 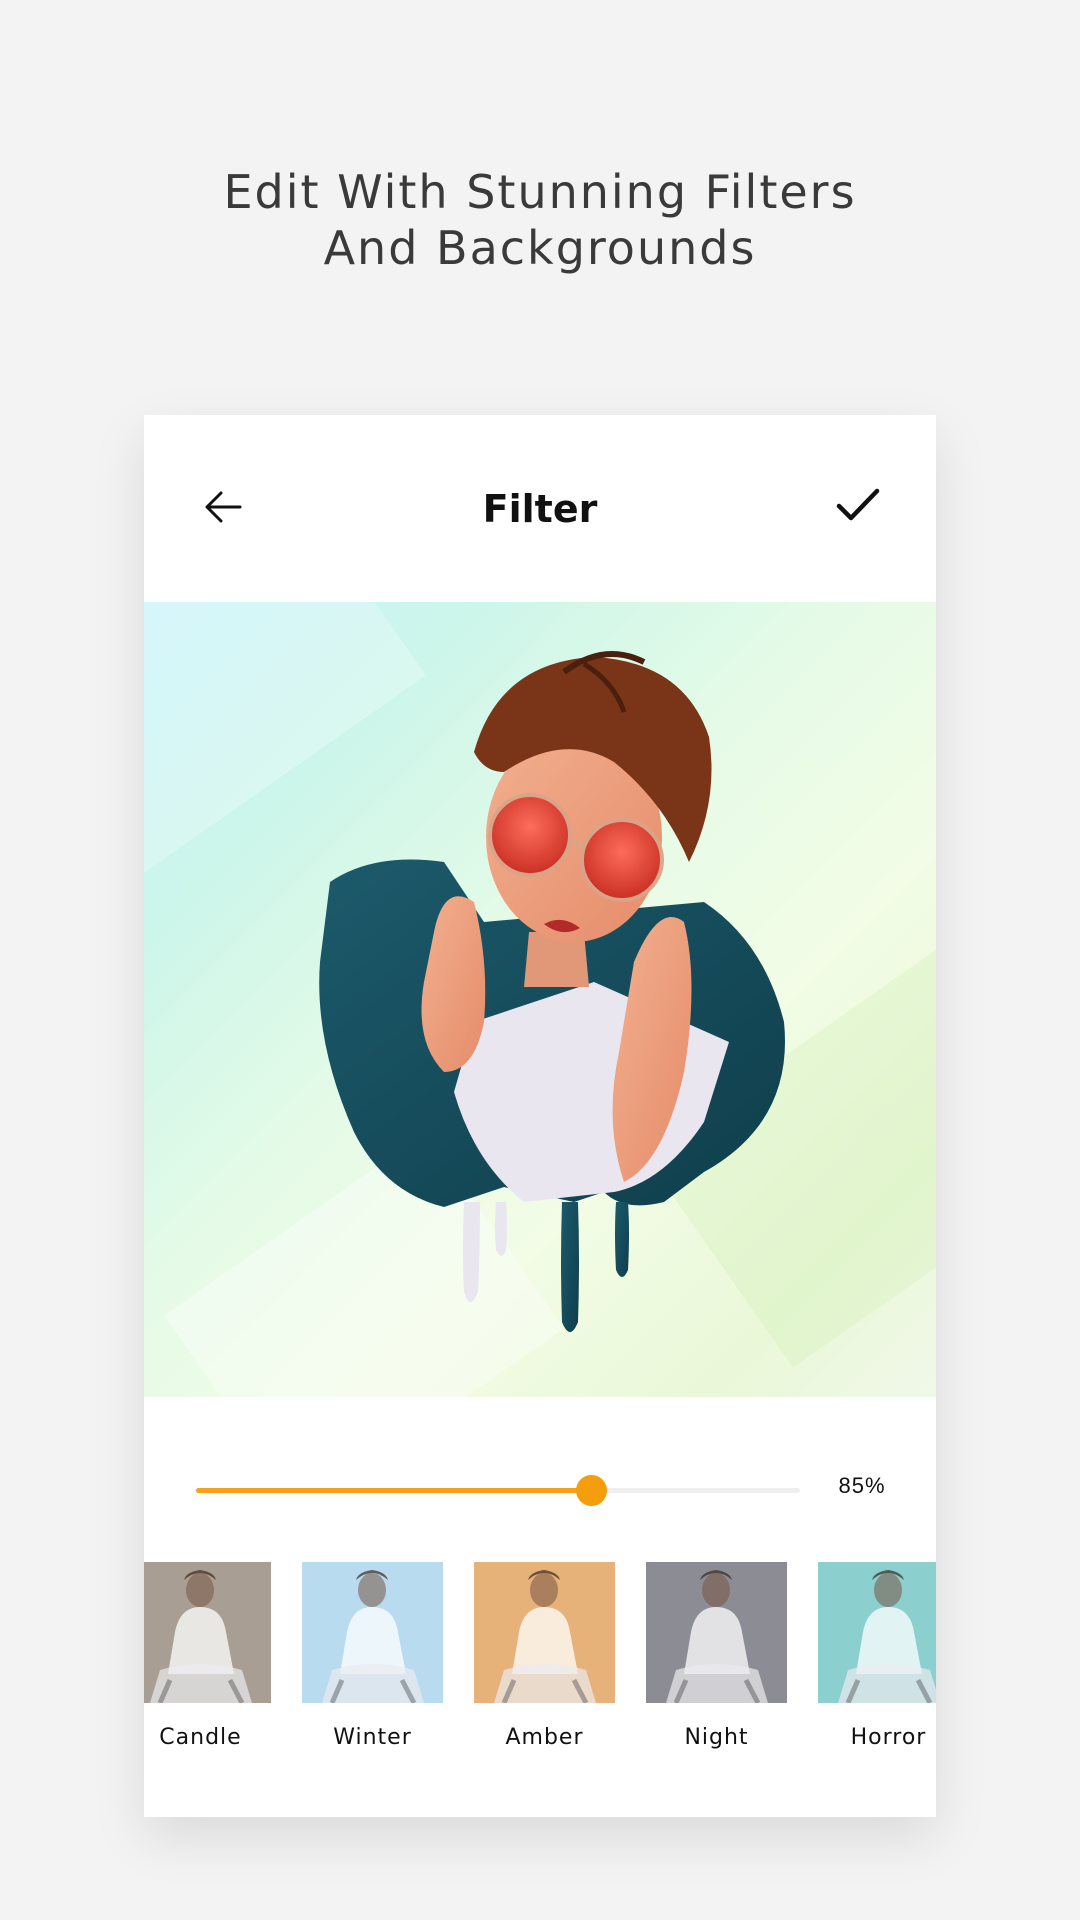 I want to click on filter-item-night: Night, so click(x=716, y=1656).